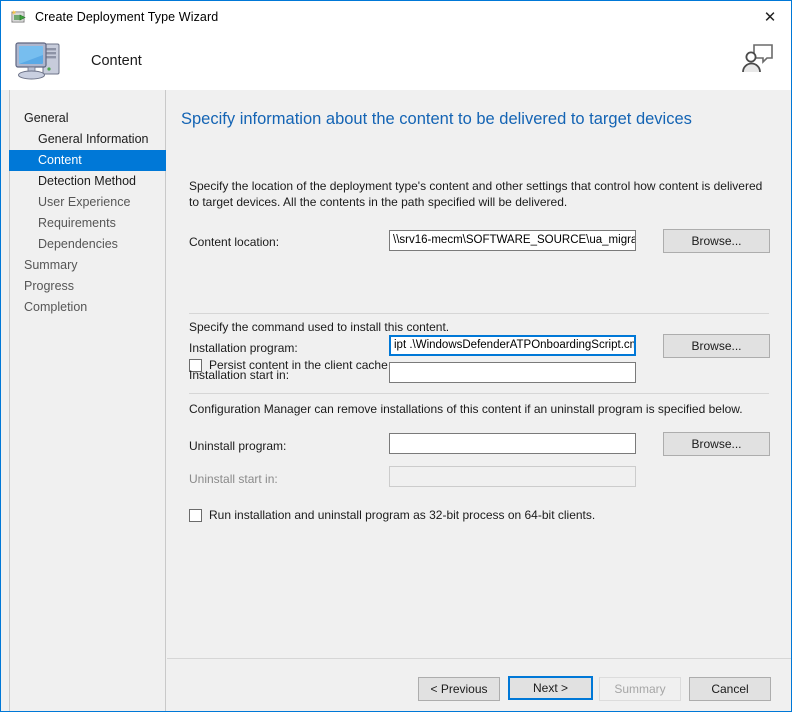 The height and width of the screenshot is (712, 792). I want to click on installation-program-label: Installation program:, so click(243, 348).